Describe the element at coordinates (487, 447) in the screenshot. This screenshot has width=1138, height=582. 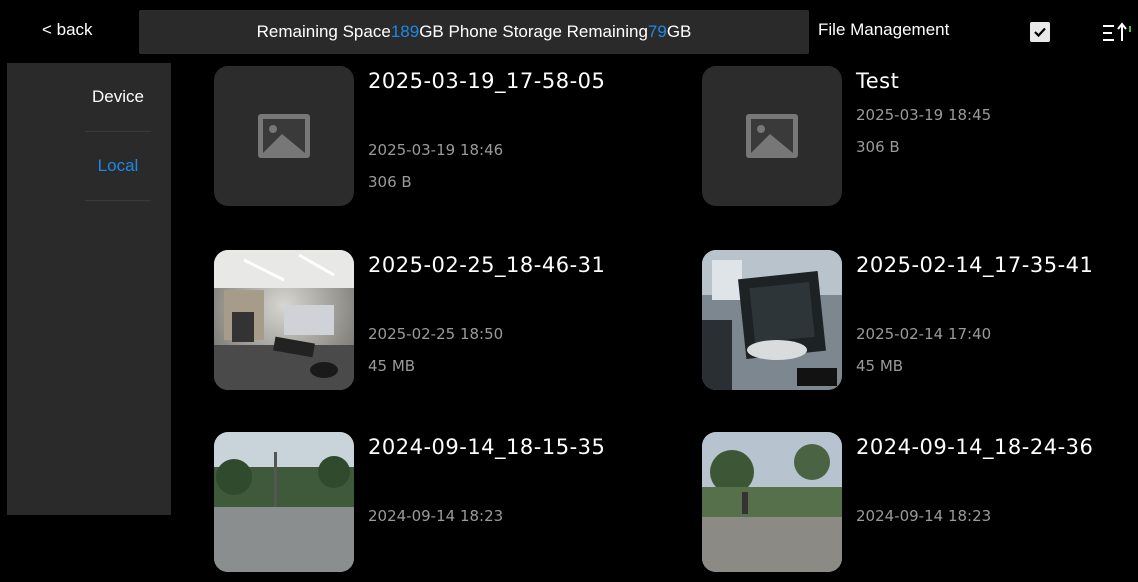
I see `file-name: 2024-09-14_18-15-35` at that location.